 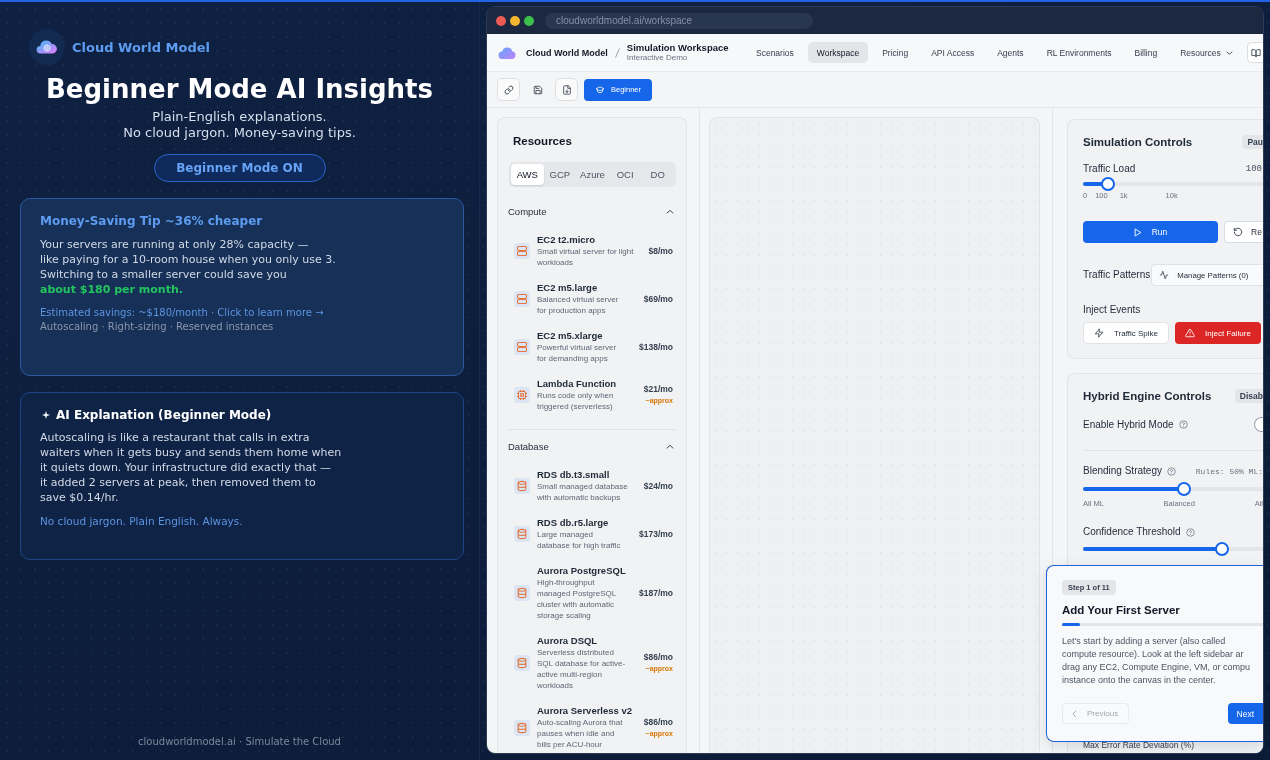 What do you see at coordinates (239, 742) in the screenshot?
I see `footer-text: cloudworldmodel.ai · Simulate the Cloud` at bounding box center [239, 742].